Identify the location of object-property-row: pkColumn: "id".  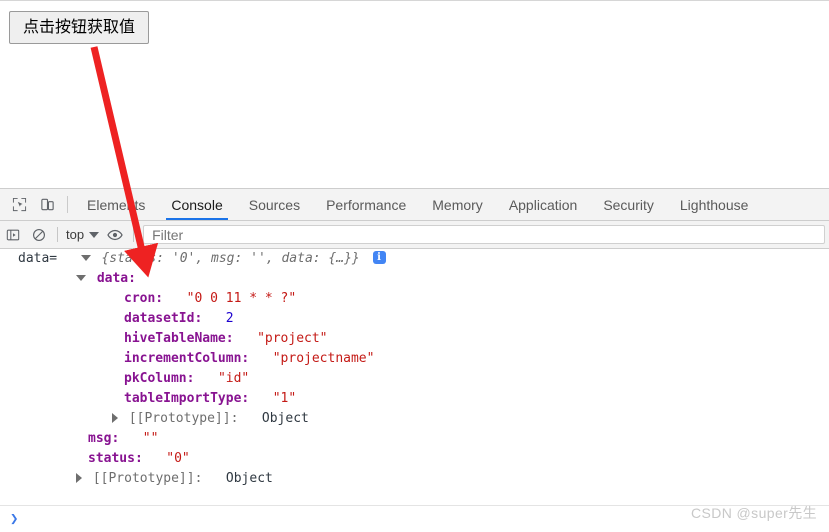
(414, 379).